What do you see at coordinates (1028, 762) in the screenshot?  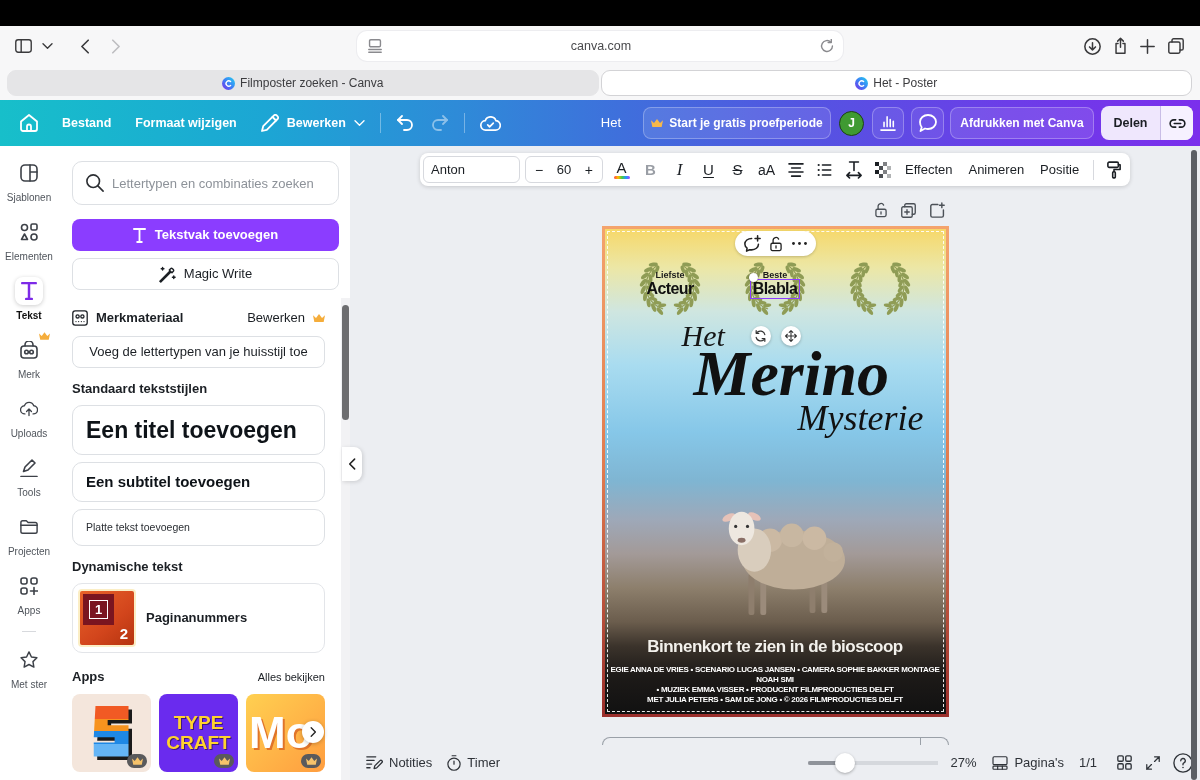 I see `pages-button: Pagina's` at bounding box center [1028, 762].